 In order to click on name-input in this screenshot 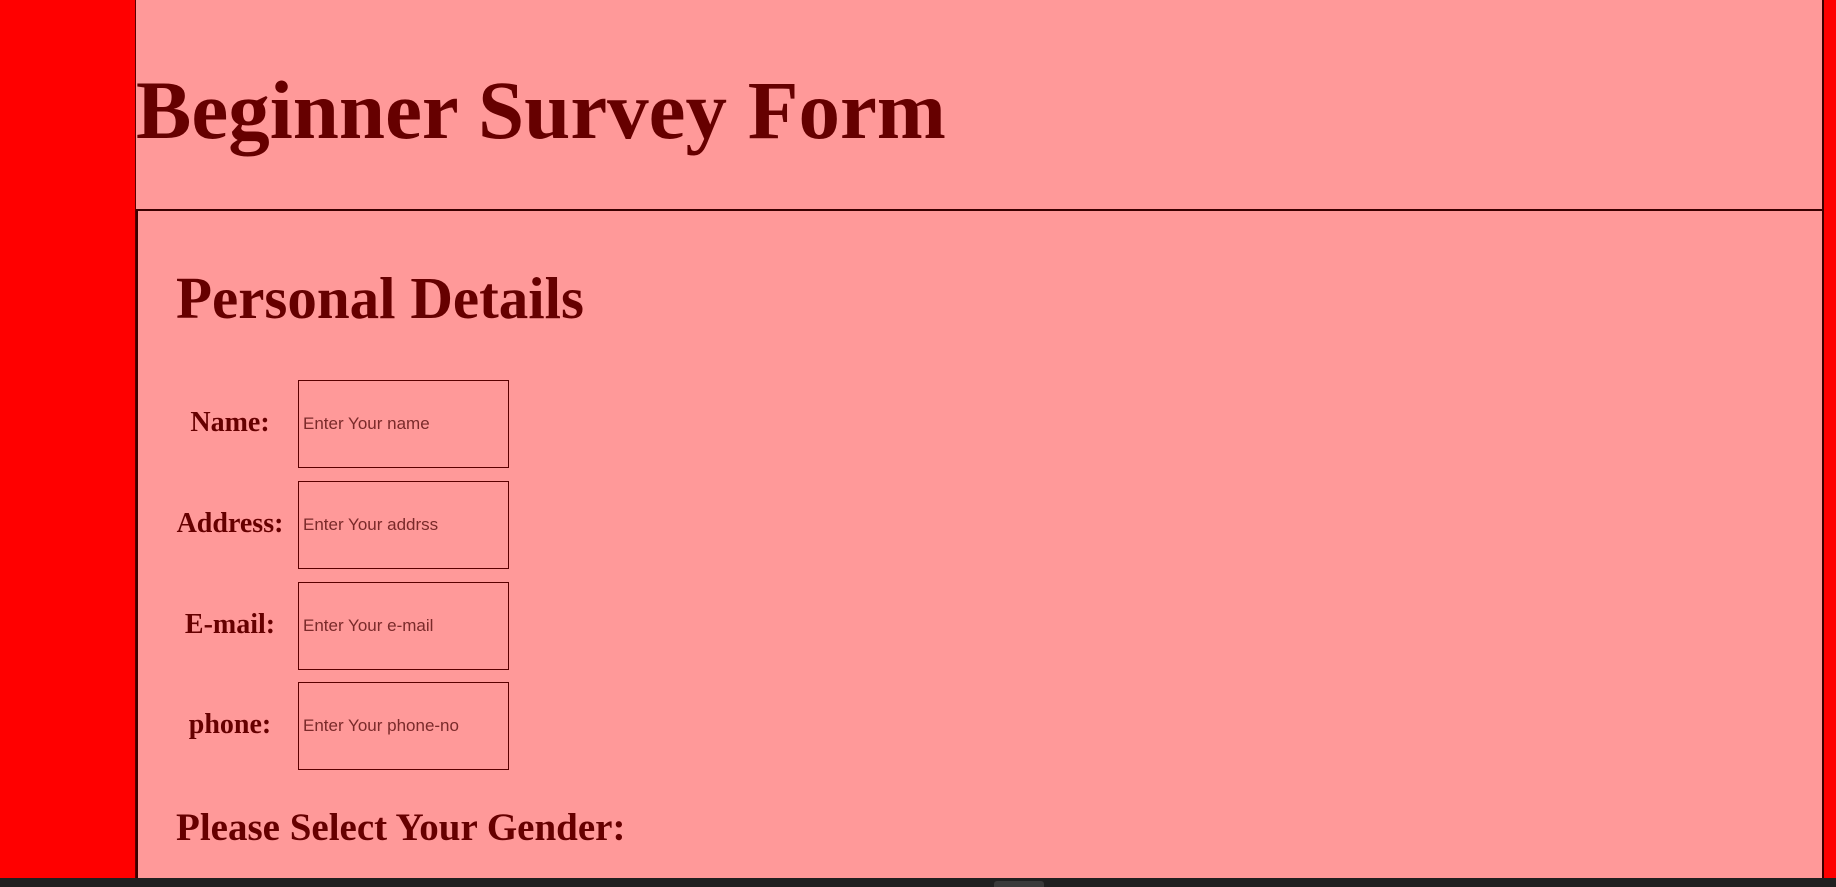, I will do `click(403, 424)`.